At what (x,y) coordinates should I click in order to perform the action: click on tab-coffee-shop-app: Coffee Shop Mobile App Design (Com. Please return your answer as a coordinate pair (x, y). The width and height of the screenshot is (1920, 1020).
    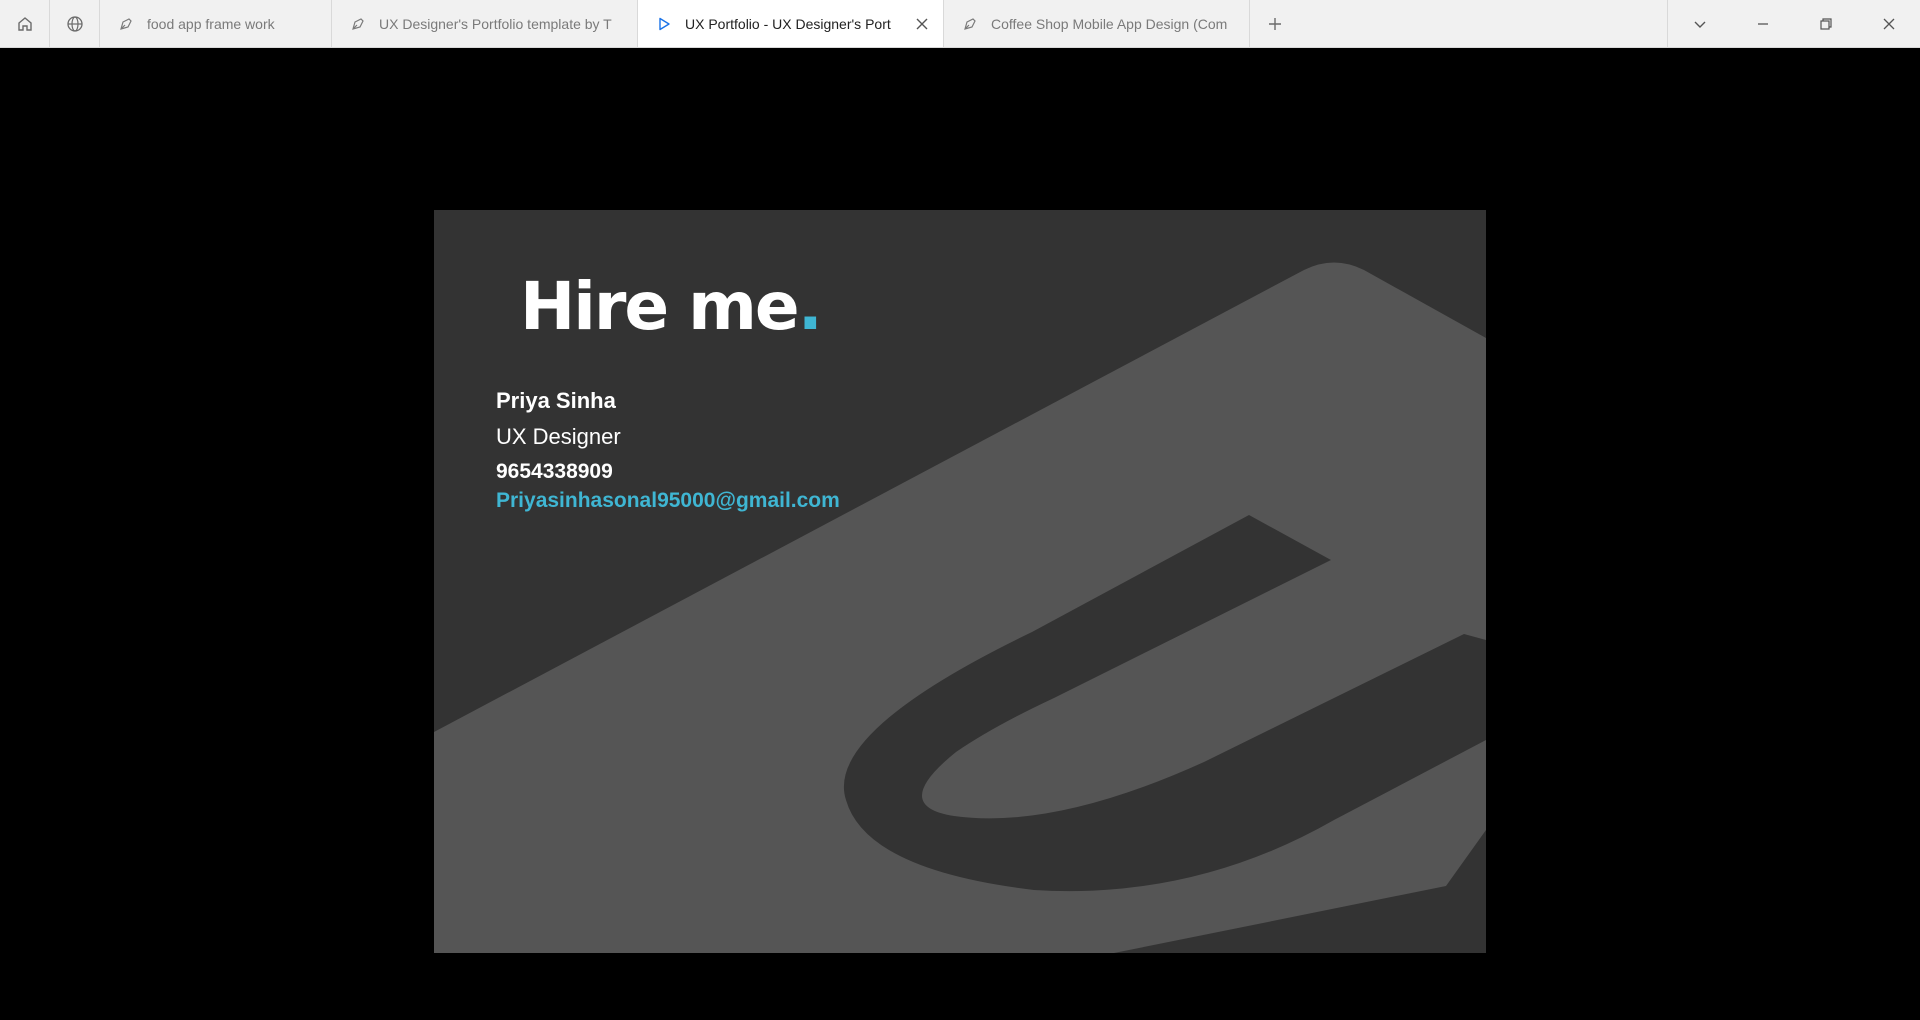
    Looking at the image, I should click on (1097, 23).